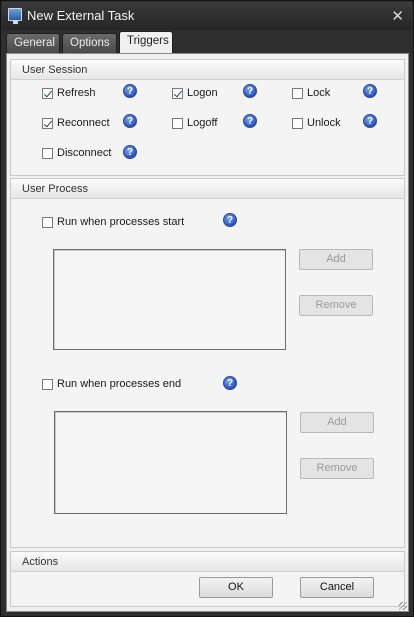  What do you see at coordinates (207, 189) in the screenshot?
I see `user-process-header: User Process` at bounding box center [207, 189].